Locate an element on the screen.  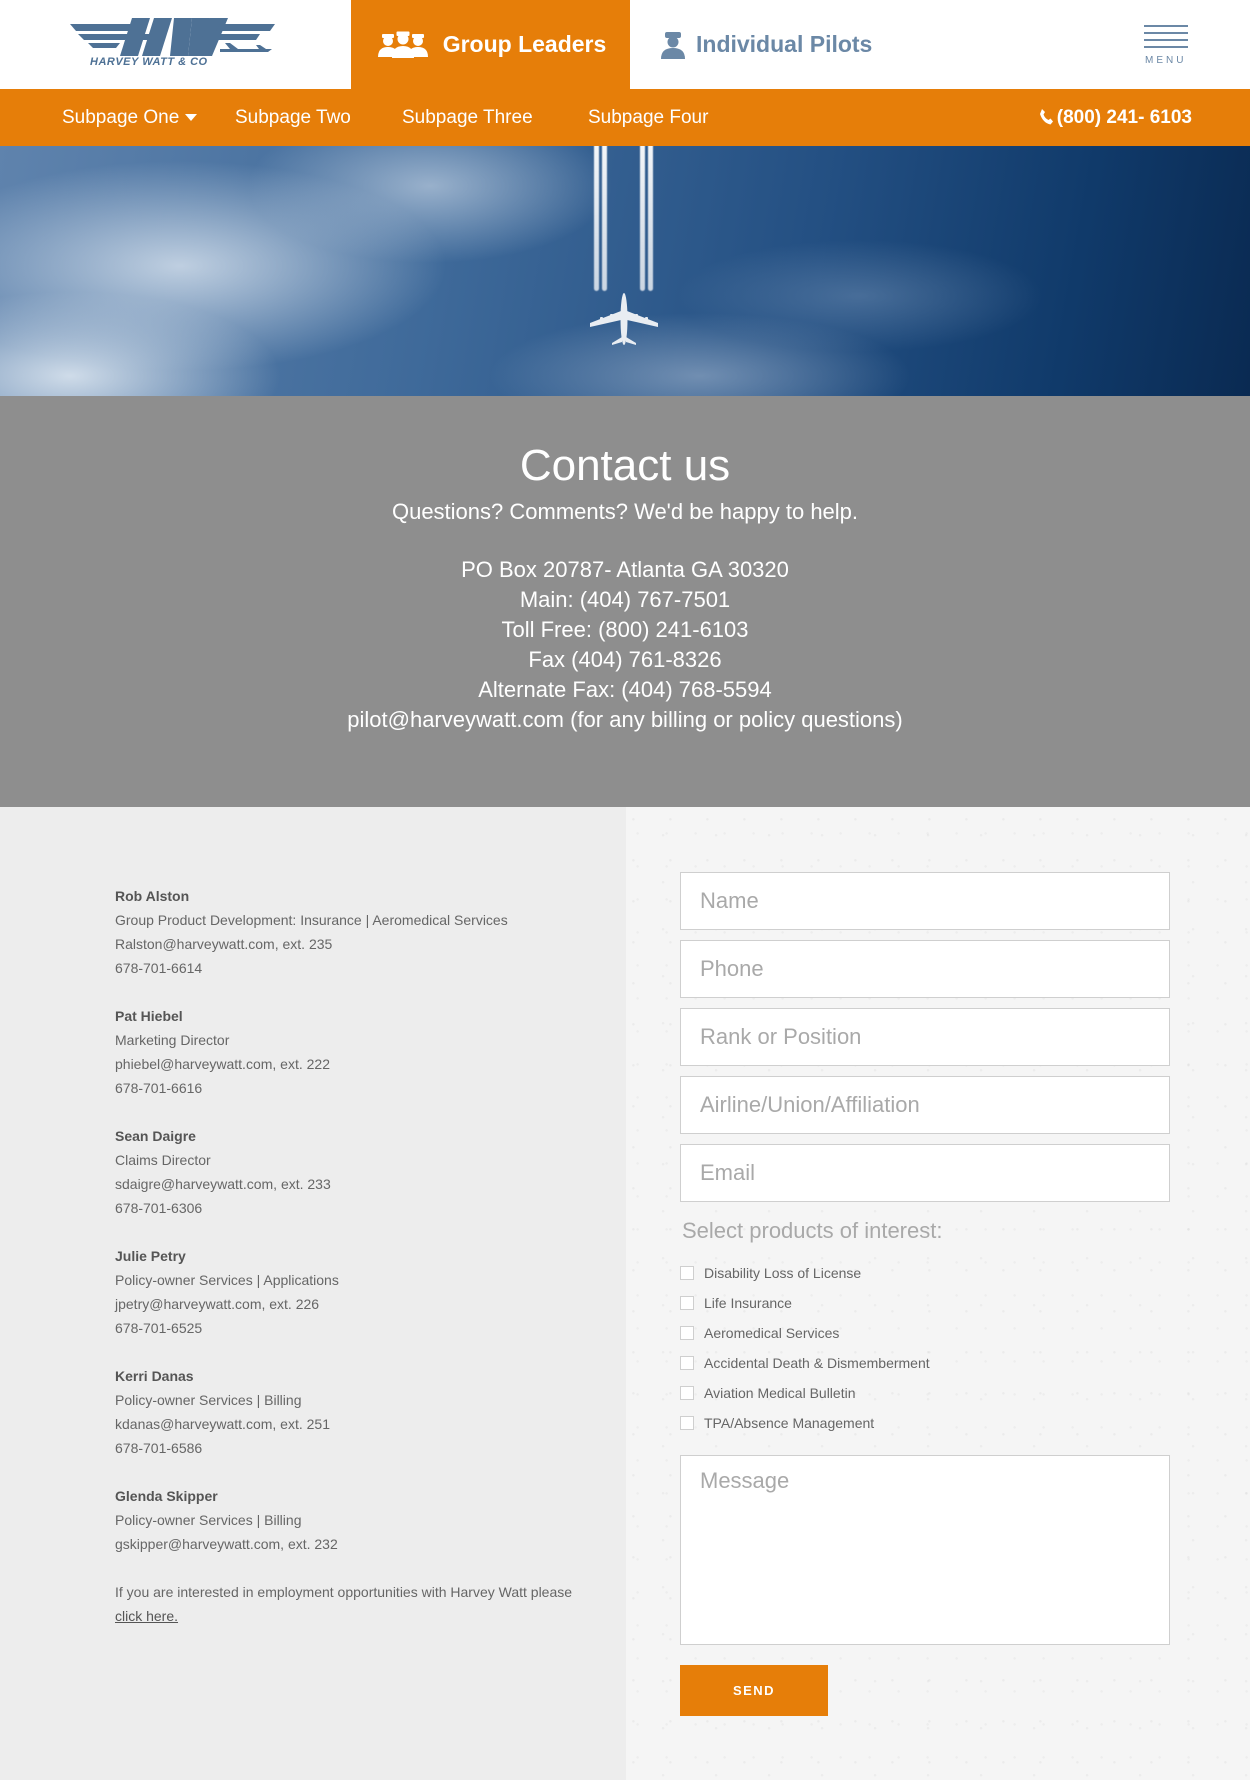
product-checkbox-medical-bulletin: Aviation Medical Bulletin is located at coordinates (965, 1393).